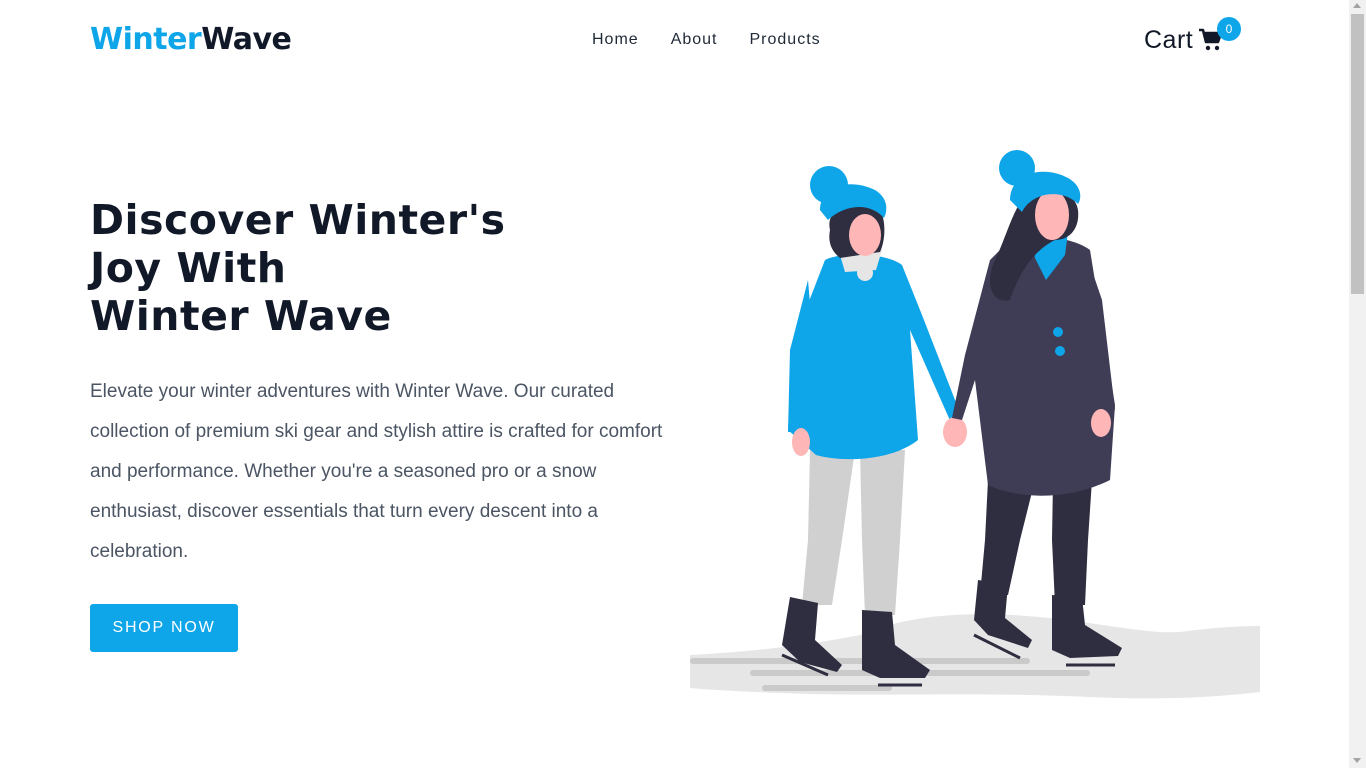 The image size is (1366, 768). Describe the element at coordinates (370, 268) in the screenshot. I see `hero-title: Discover Winter's Joy With Winter Wave` at that location.